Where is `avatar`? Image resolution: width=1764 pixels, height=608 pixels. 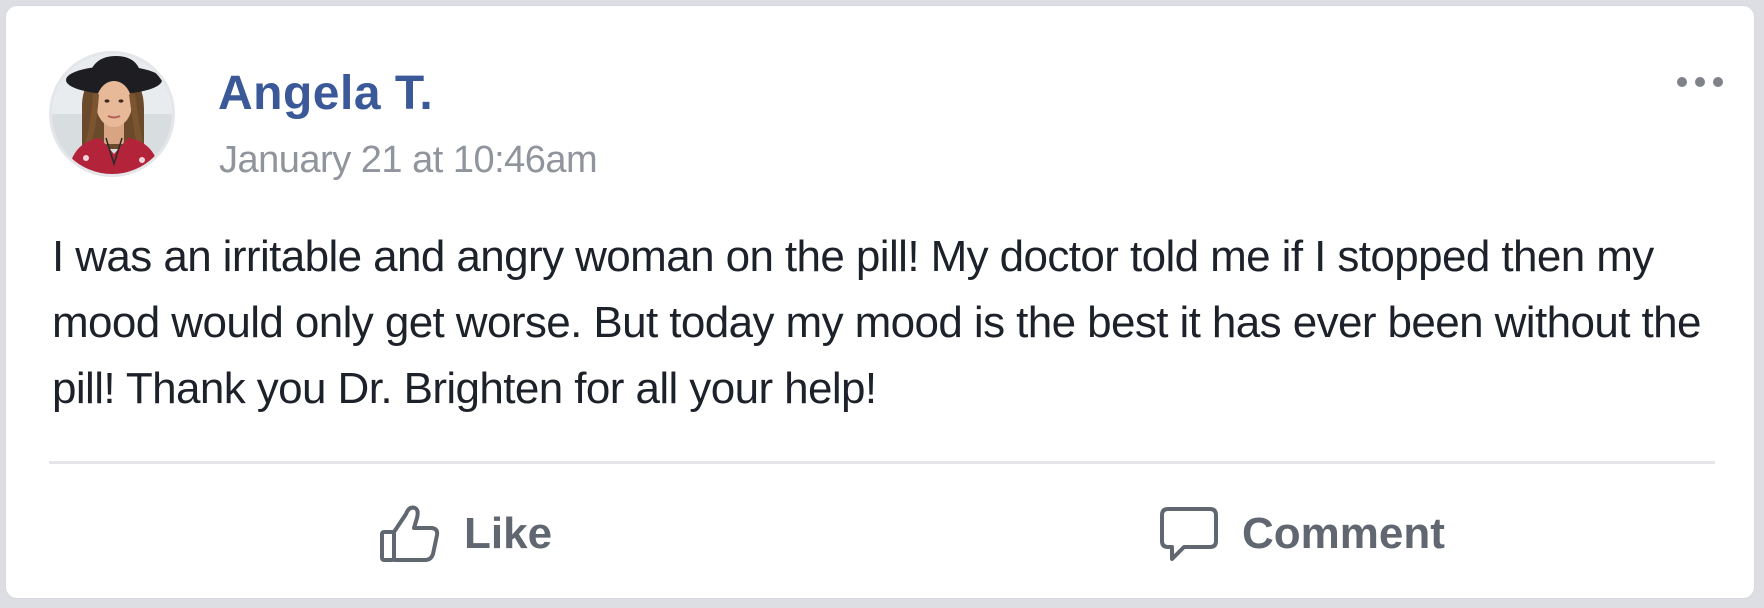
avatar is located at coordinates (112, 114).